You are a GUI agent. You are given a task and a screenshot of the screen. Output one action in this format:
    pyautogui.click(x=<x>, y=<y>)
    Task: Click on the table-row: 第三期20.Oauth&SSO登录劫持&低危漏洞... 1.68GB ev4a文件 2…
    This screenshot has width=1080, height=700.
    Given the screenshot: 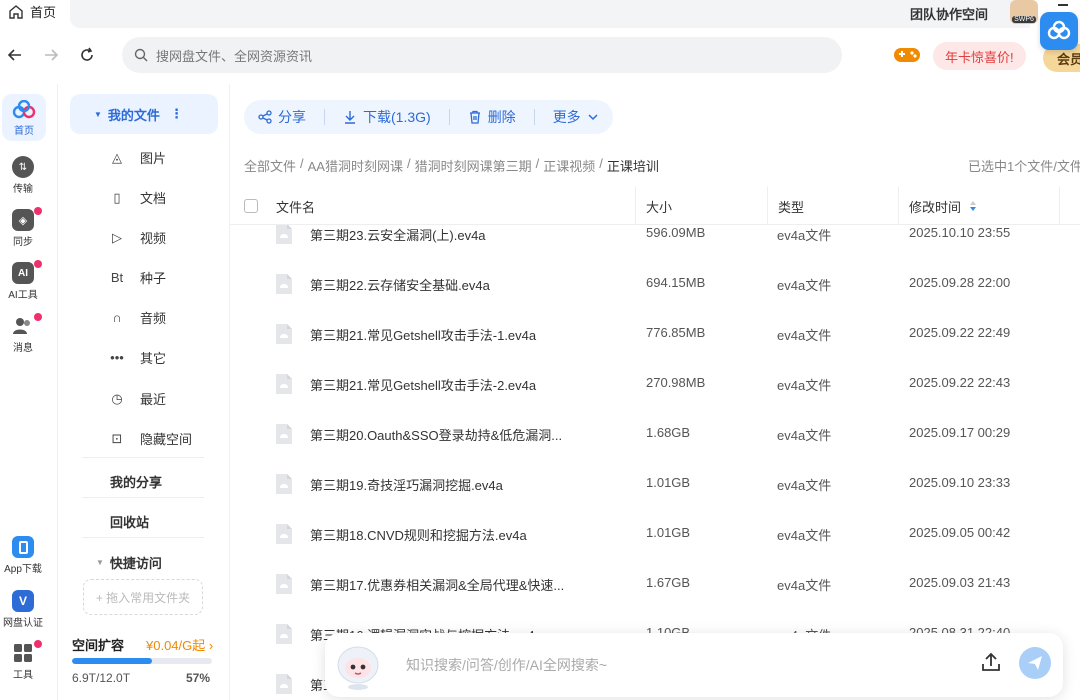 What is the action you would take?
    pyautogui.click(x=655, y=434)
    